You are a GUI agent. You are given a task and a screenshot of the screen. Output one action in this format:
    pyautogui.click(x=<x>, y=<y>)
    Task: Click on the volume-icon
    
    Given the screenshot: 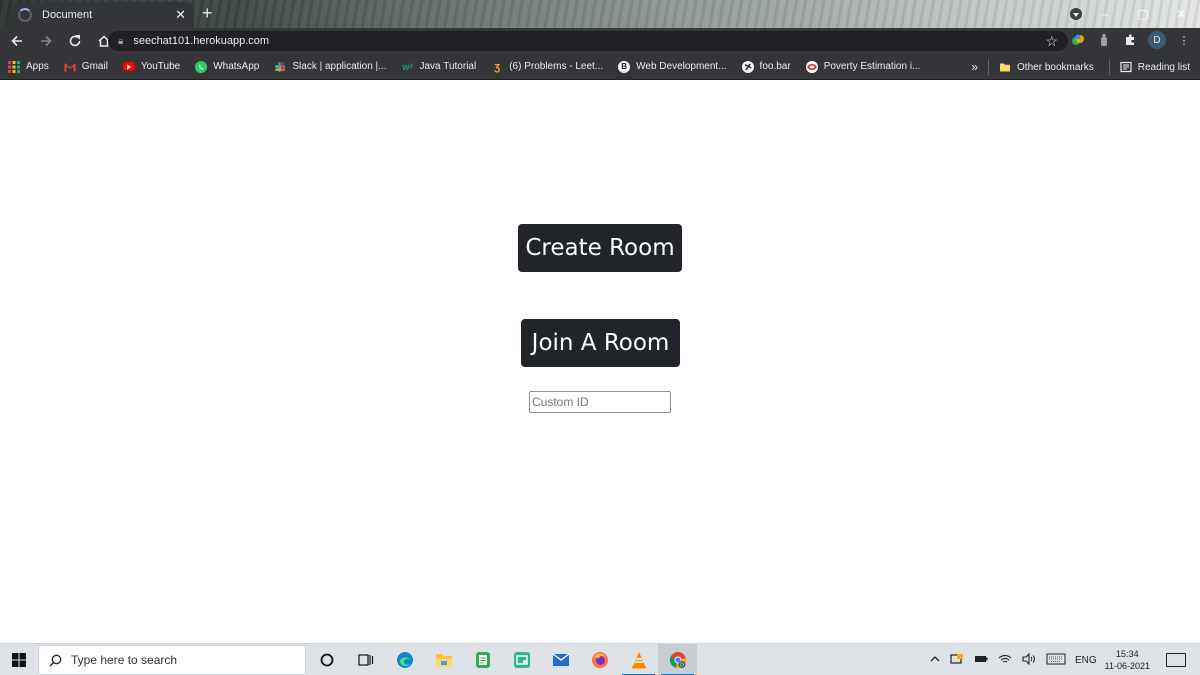 What is the action you would take?
    pyautogui.click(x=1029, y=660)
    